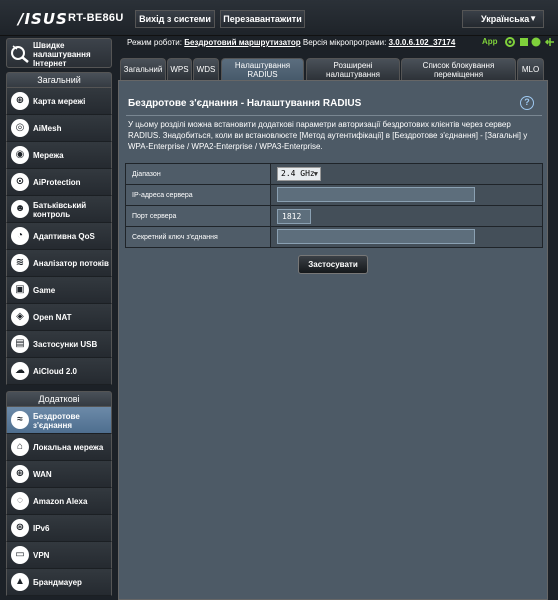 Image resolution: width=558 pixels, height=600 pixels. I want to click on sidebar-item: ▲ Брандмауер, so click(59, 582).